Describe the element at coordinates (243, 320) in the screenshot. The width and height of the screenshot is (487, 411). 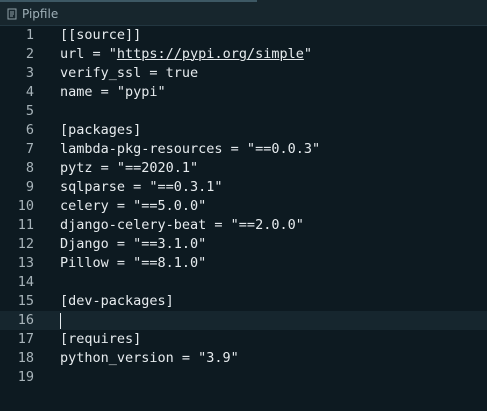
I see `code-line-current: 16` at that location.